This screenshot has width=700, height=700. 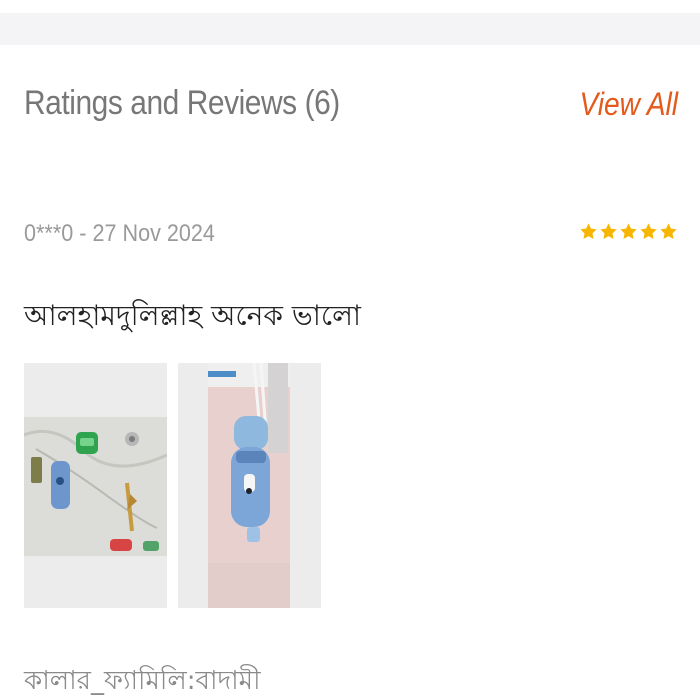 What do you see at coordinates (142, 681) in the screenshot?
I see `color-family-label: কালার_ফ্যামিলি:বাদামী` at bounding box center [142, 681].